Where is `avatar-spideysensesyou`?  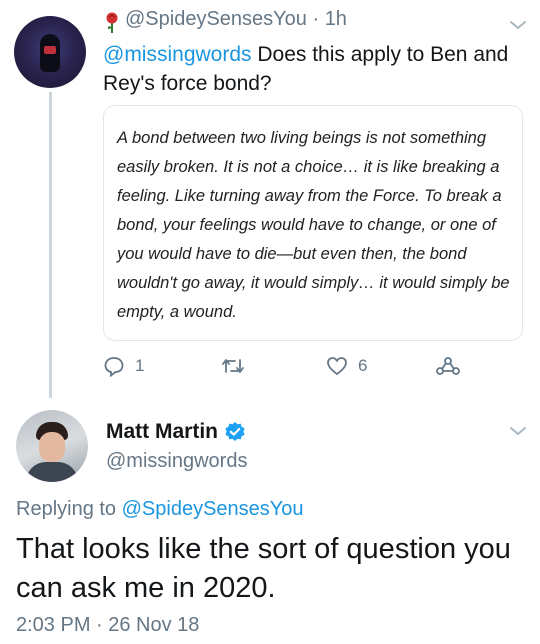
avatar-spideysensesyou is located at coordinates (50, 52).